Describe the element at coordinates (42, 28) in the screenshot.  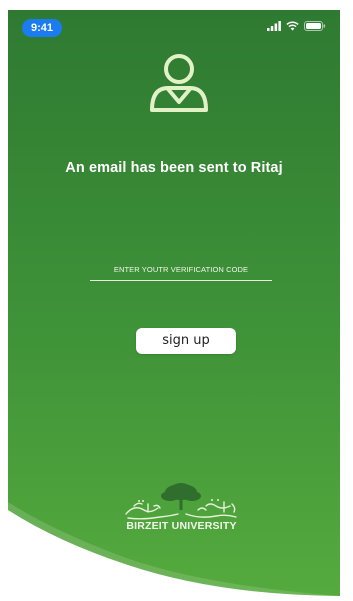
I see `status-time: 9:41` at that location.